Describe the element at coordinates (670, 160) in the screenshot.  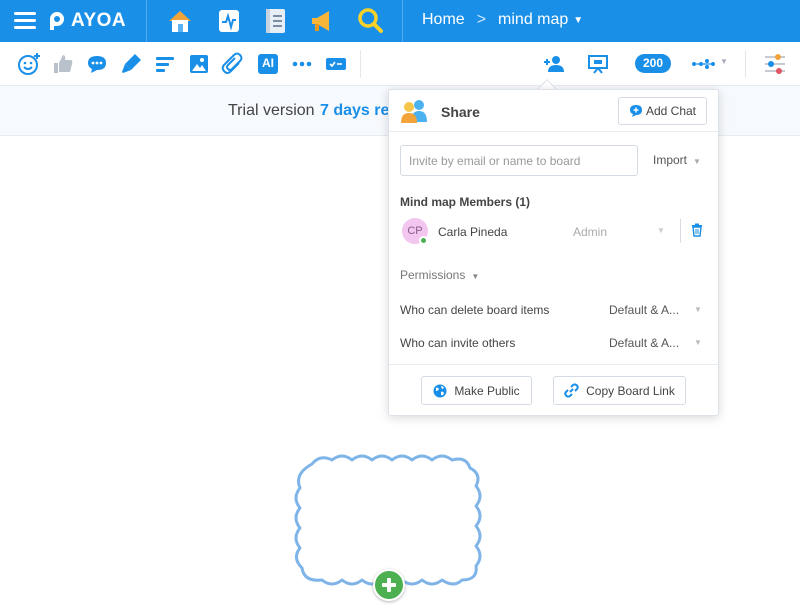
I see `import-label: Import` at that location.